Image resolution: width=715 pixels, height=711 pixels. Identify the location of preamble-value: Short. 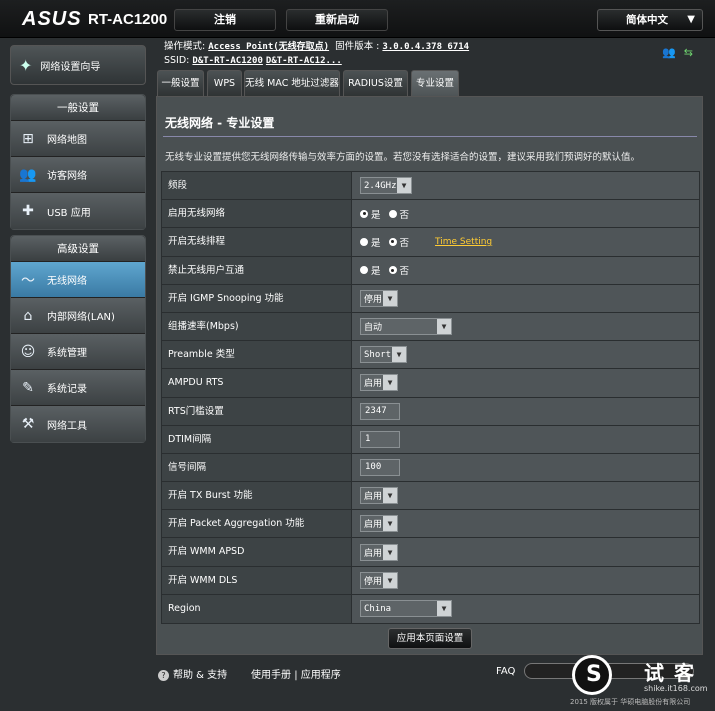
(378, 354).